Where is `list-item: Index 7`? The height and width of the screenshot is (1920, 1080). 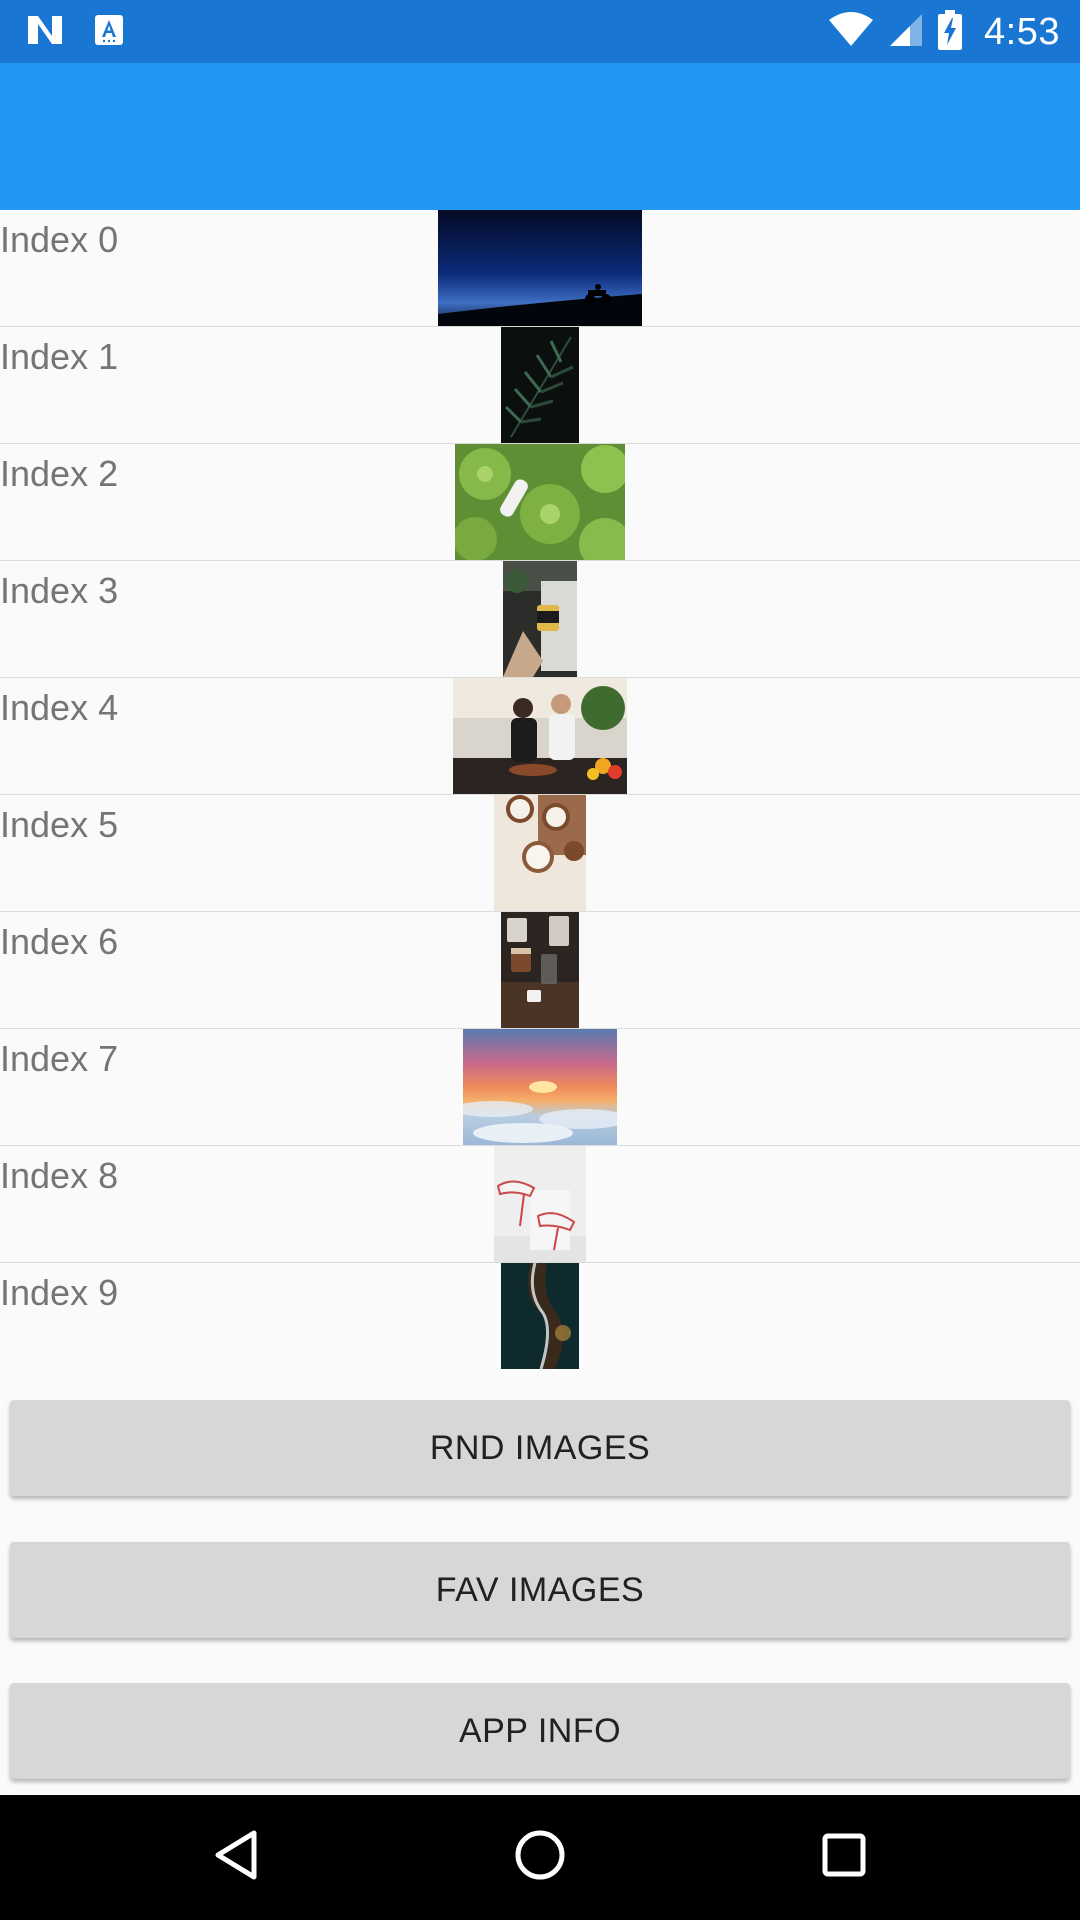
list-item: Index 7 is located at coordinates (540, 1087).